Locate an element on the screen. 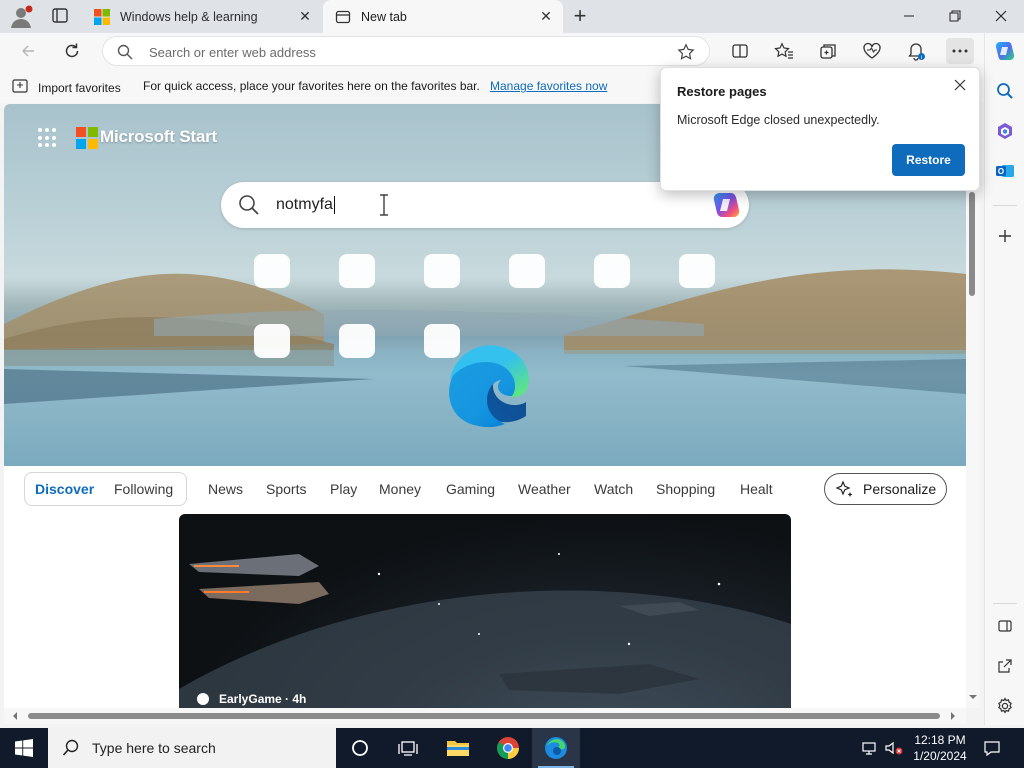 The width and height of the screenshot is (1024, 768). profile-icon is located at coordinates (21, 17).